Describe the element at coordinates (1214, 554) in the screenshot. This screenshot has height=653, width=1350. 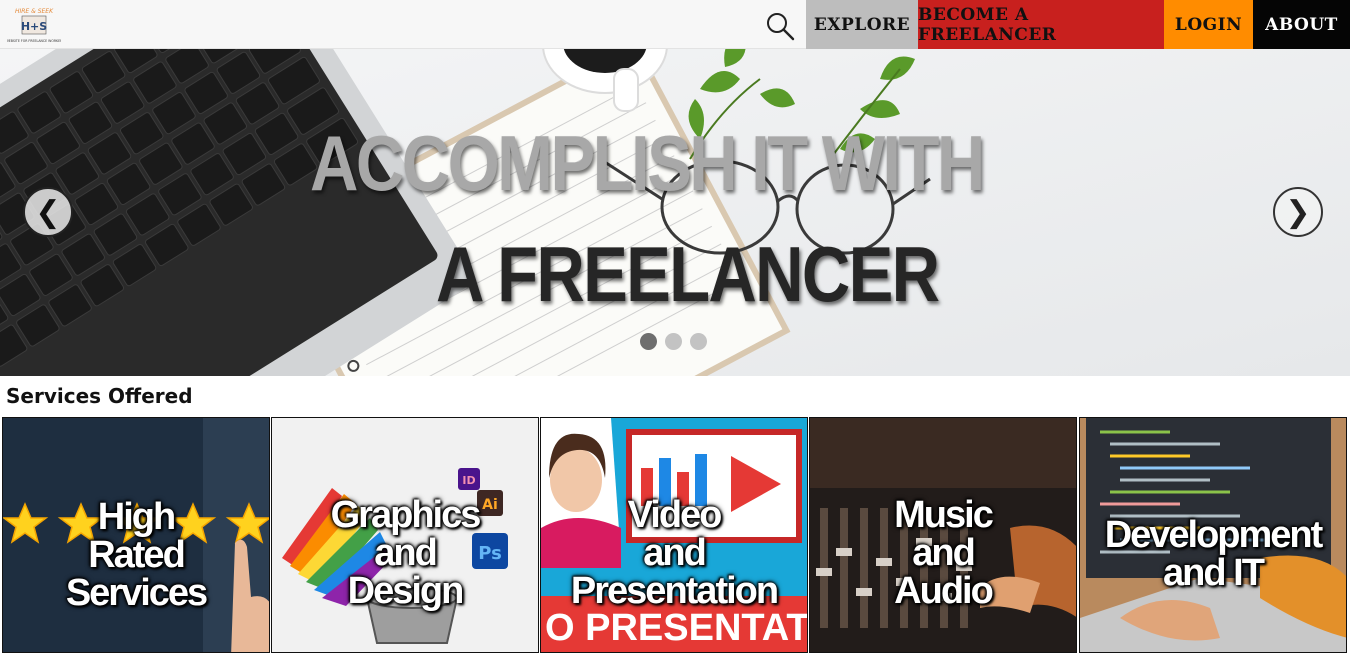
I see `service-card-label: Development and IT` at that location.